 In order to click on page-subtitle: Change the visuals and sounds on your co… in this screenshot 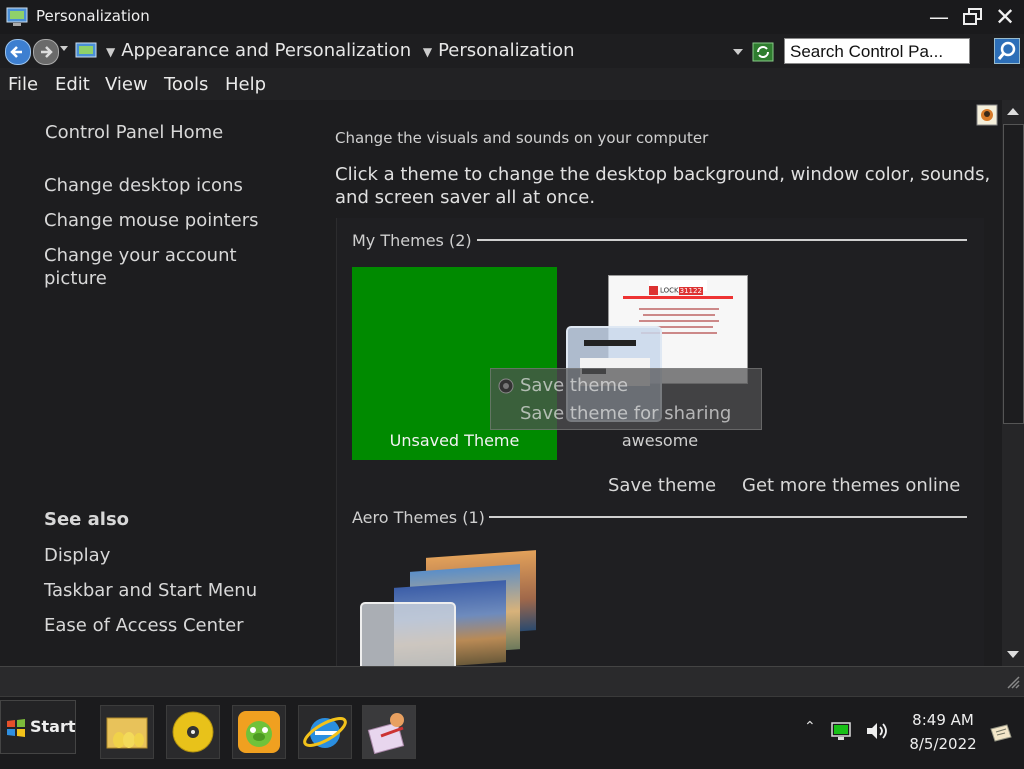, I will do `click(522, 138)`.